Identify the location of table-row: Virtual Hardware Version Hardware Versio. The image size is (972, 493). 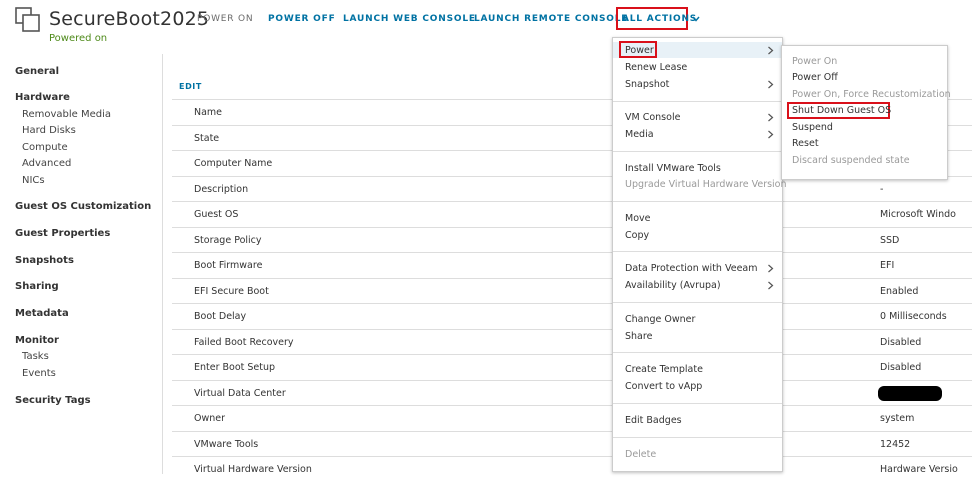
(572, 469).